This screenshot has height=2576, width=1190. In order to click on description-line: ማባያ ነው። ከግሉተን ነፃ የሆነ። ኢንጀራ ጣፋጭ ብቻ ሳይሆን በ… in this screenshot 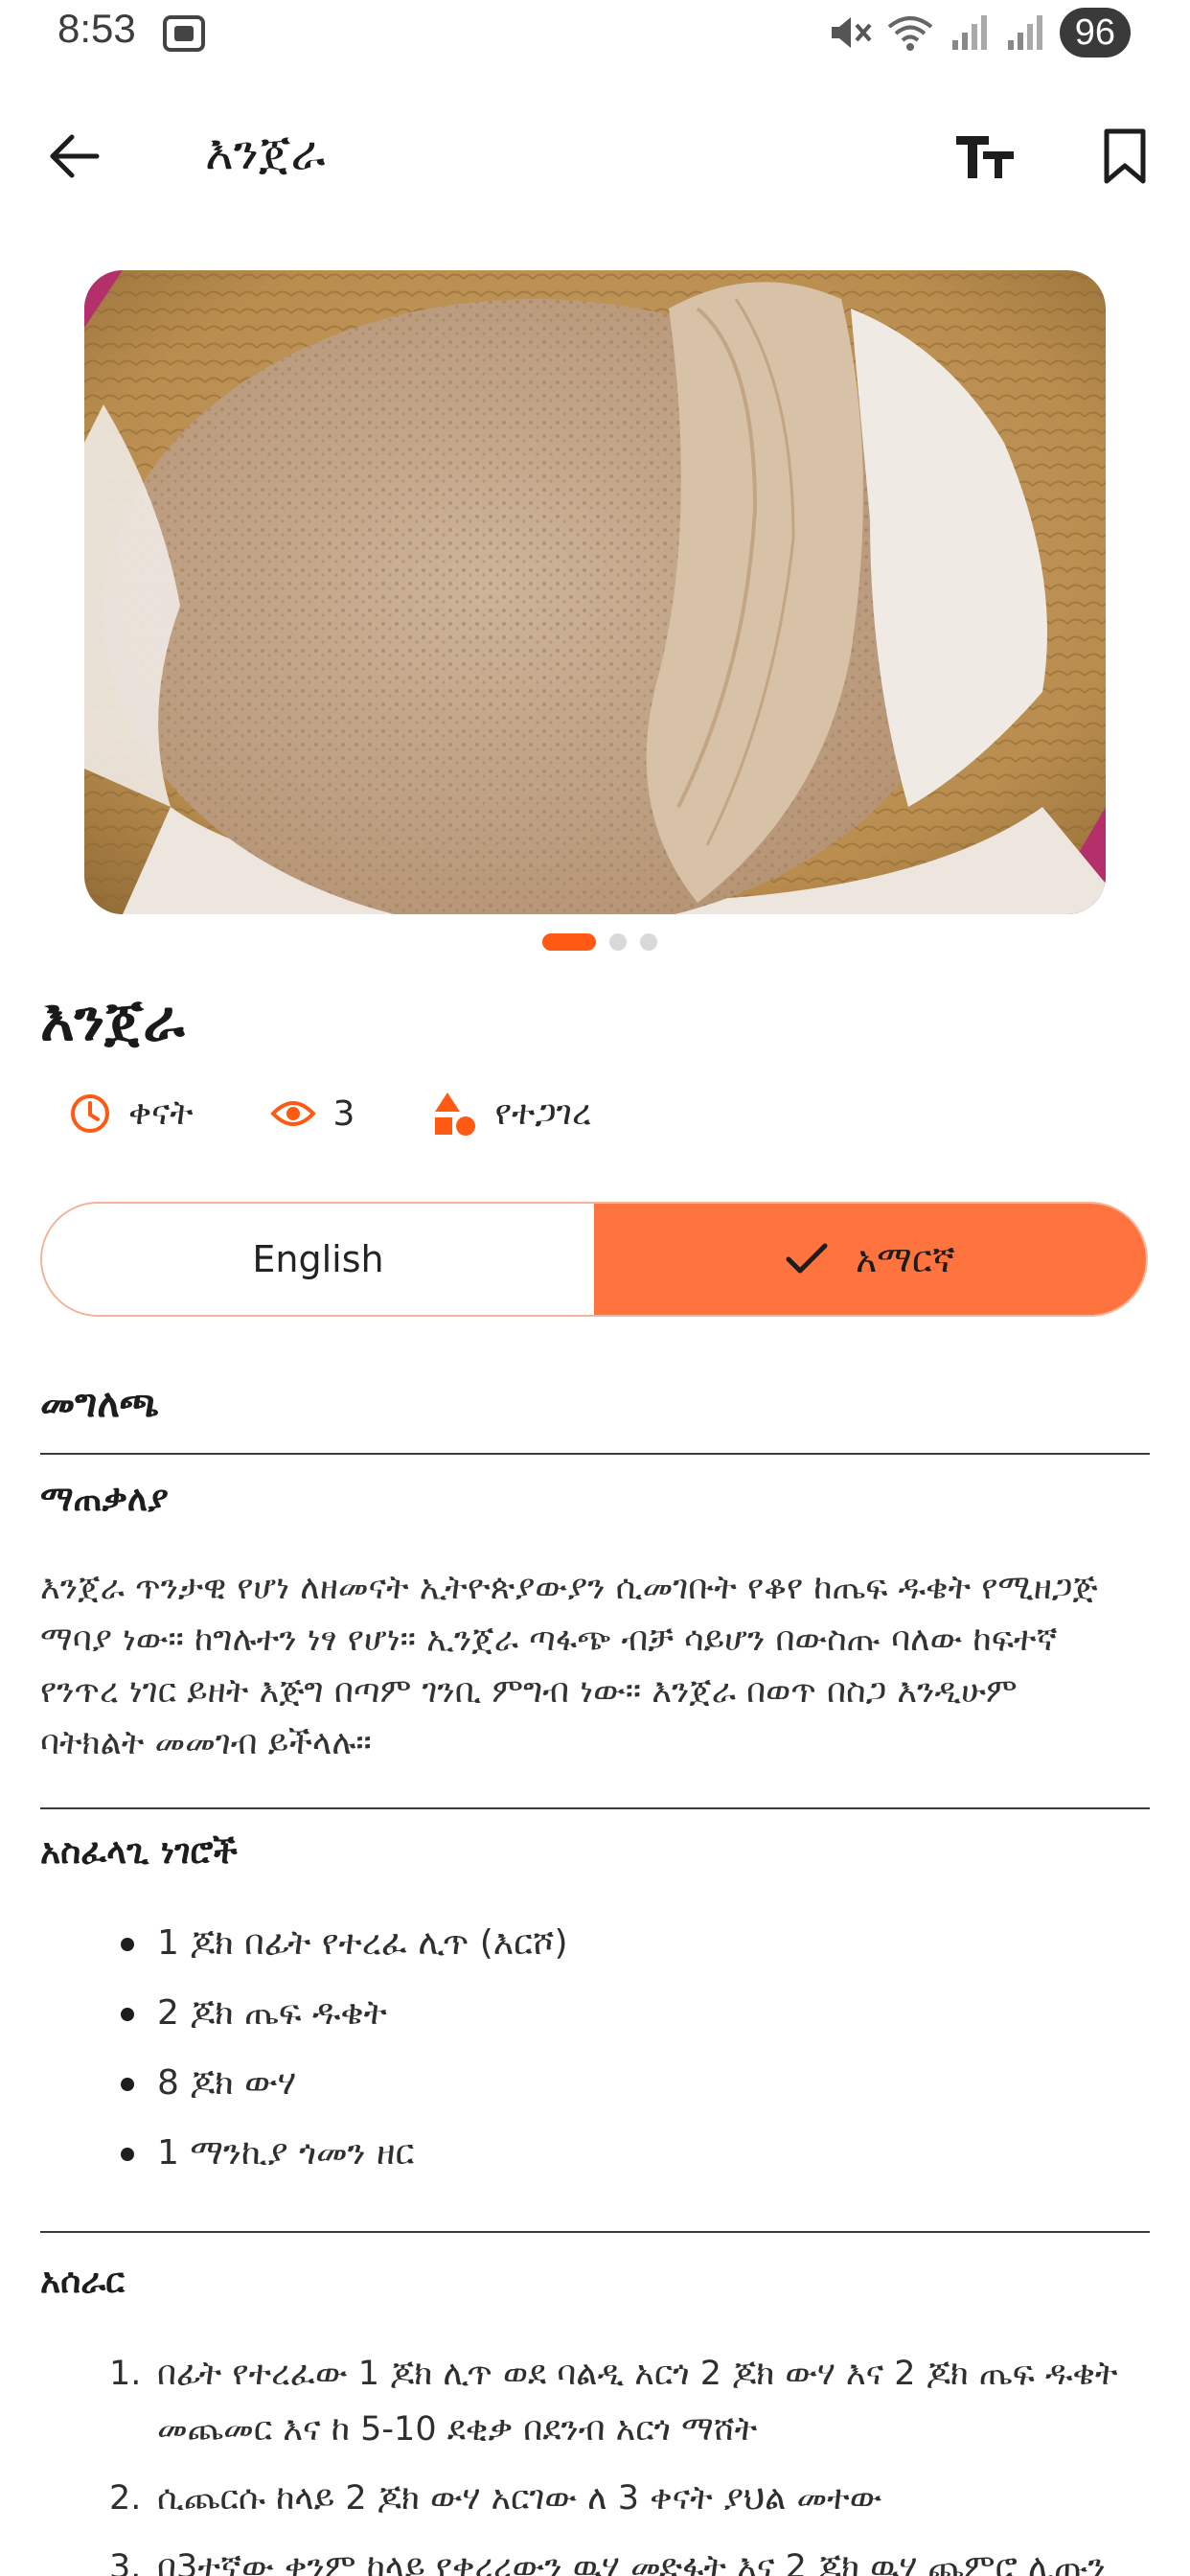, I will do `click(549, 1640)`.